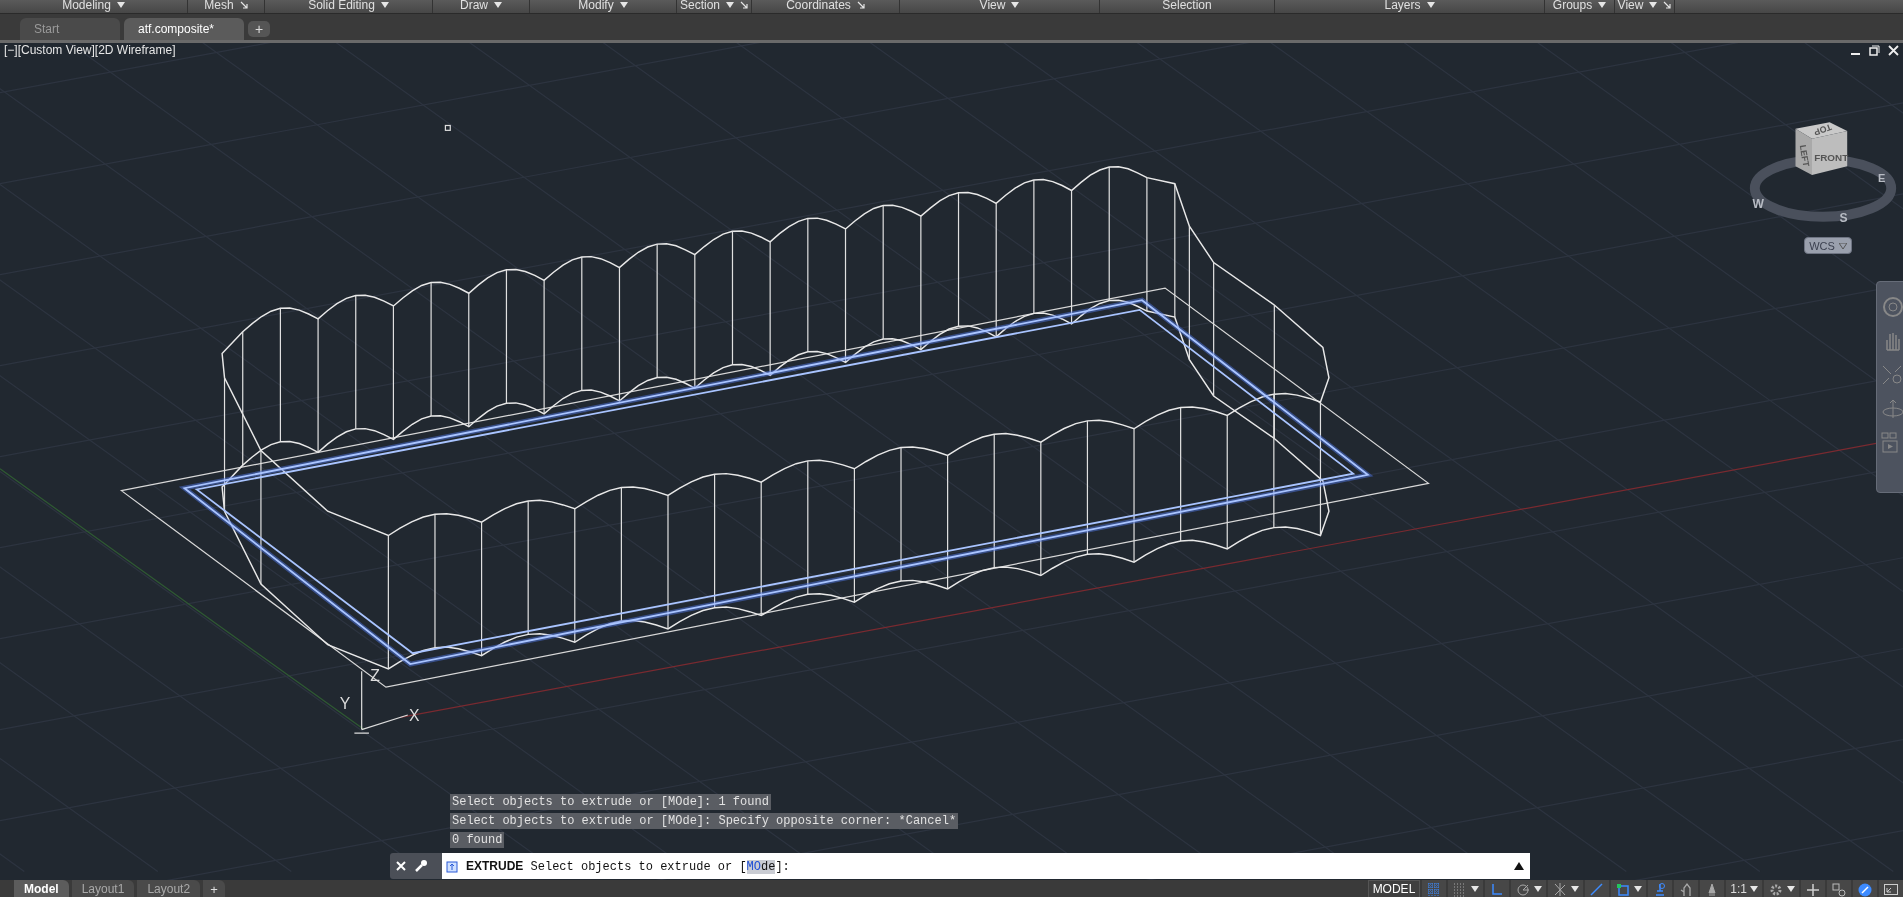 The height and width of the screenshot is (897, 1903). I want to click on new-tab-button: +, so click(259, 29).